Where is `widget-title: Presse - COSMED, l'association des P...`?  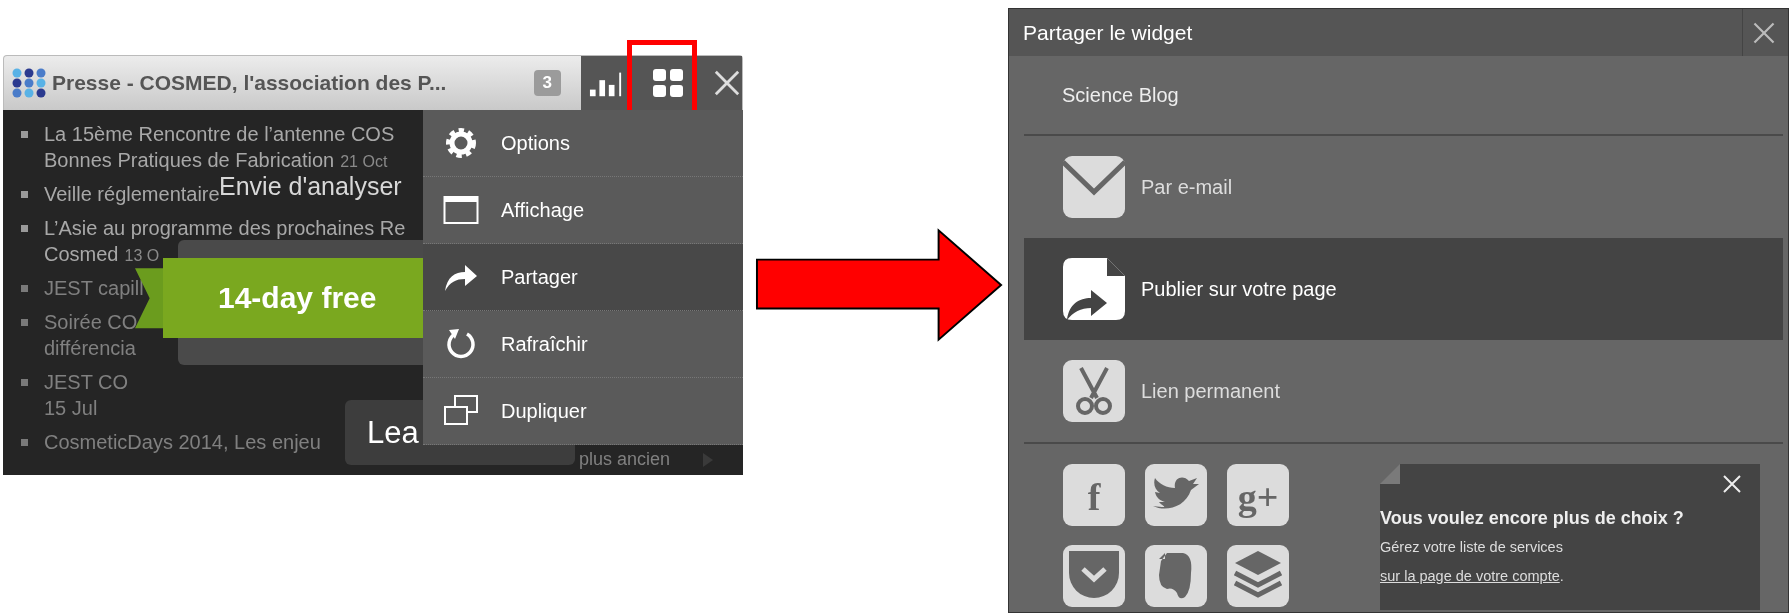
widget-title: Presse - COSMED, l'association des P... is located at coordinates (250, 83).